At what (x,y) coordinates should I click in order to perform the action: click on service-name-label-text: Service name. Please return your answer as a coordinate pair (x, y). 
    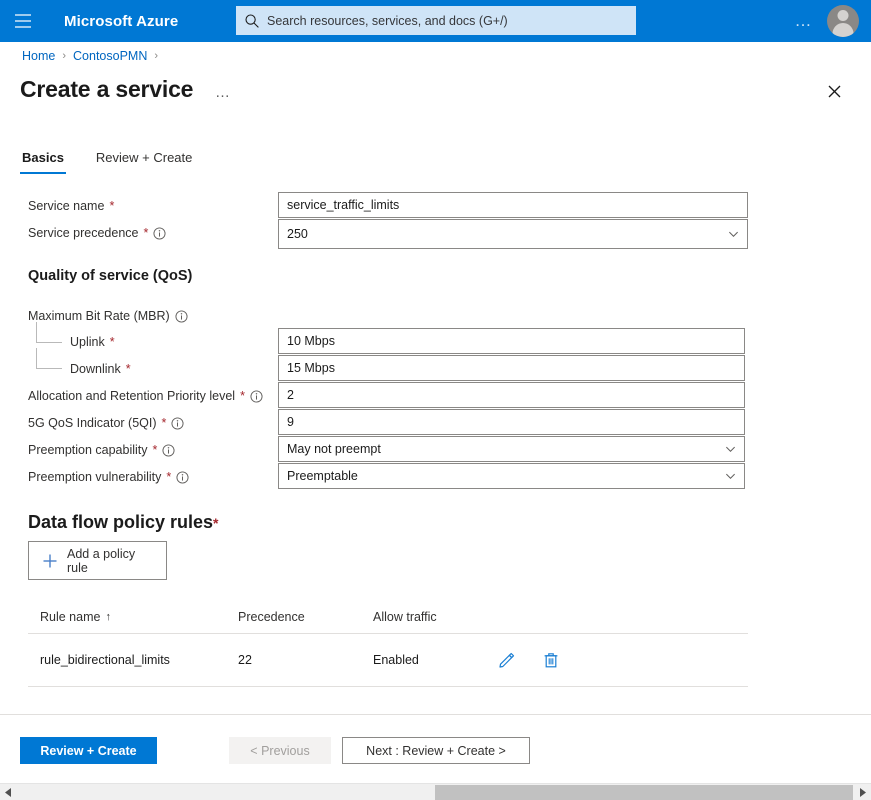
    Looking at the image, I should click on (66, 206).